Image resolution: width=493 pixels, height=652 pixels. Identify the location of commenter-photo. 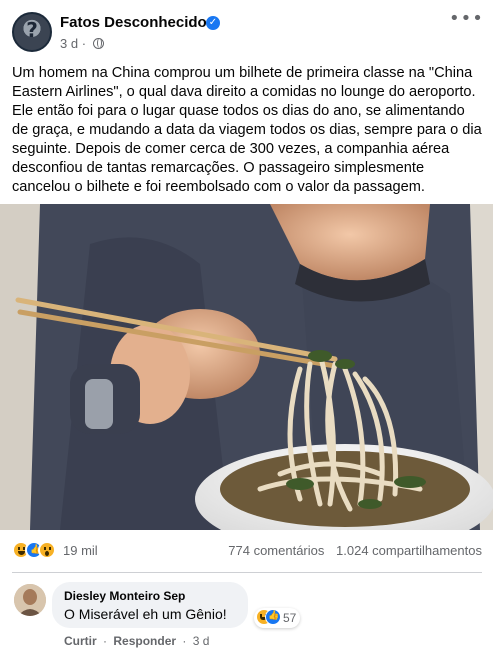
(30, 600).